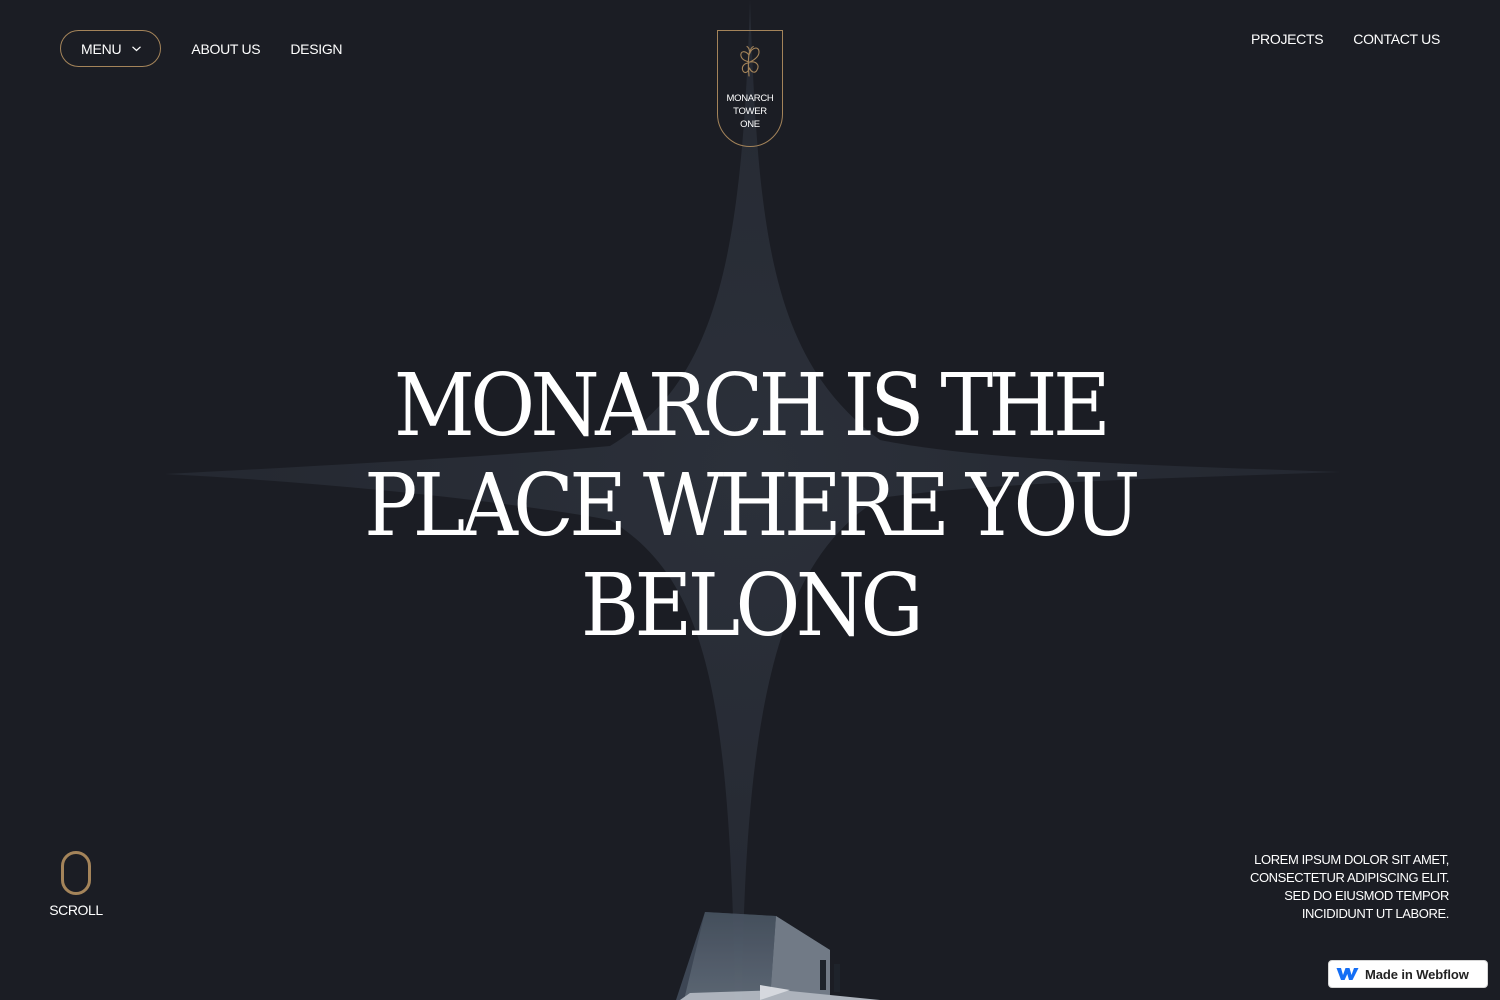  Describe the element at coordinates (1366, 895) in the screenshot. I see `tagline-line: SED DO EIUSMOD TEMPOR` at that location.